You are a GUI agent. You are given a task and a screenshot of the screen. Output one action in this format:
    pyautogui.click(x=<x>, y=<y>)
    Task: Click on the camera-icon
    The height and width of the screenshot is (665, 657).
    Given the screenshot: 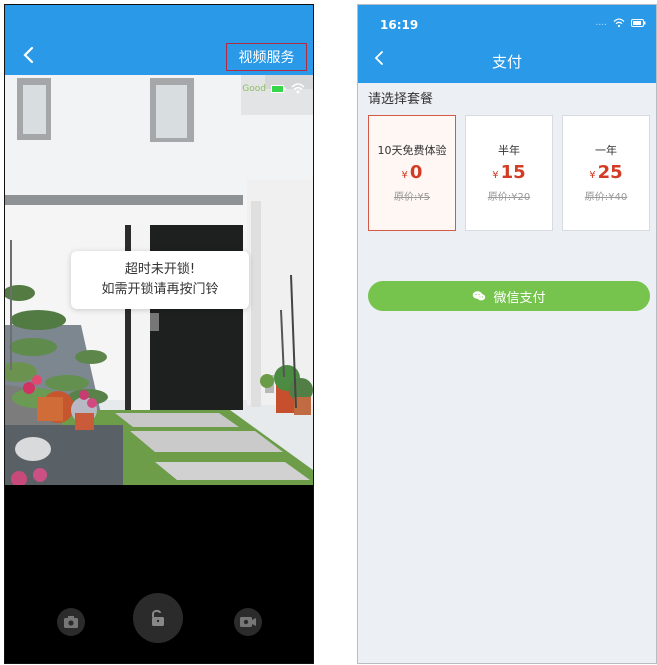 What is the action you would take?
    pyautogui.click(x=71, y=622)
    